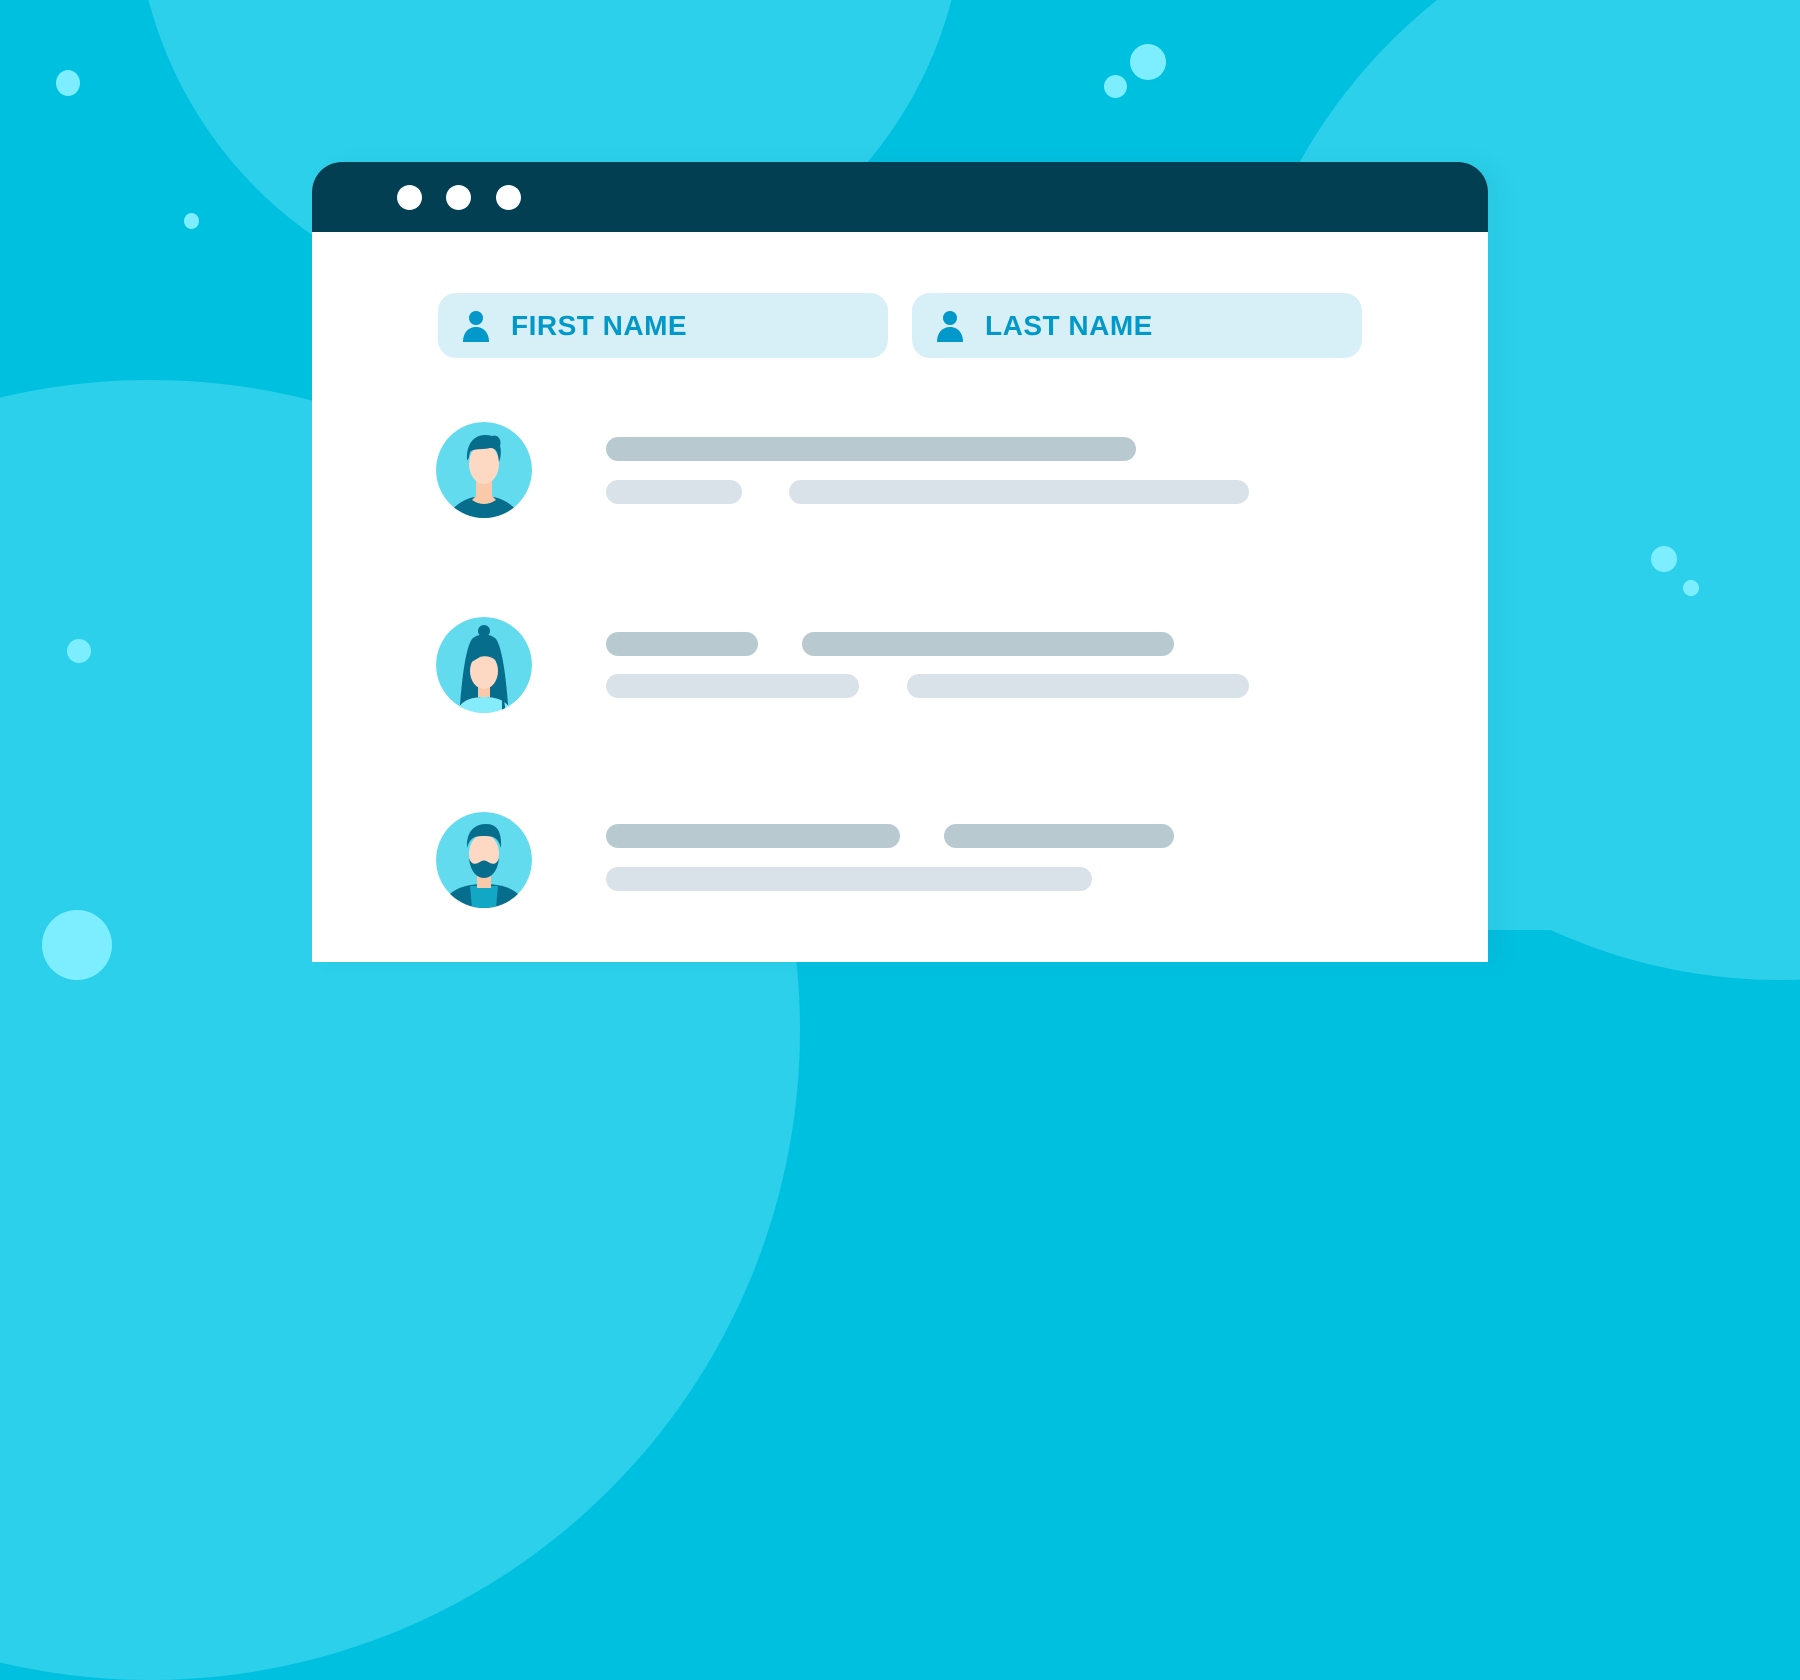  I want to click on last-name-label: LAST NAME, so click(1069, 325).